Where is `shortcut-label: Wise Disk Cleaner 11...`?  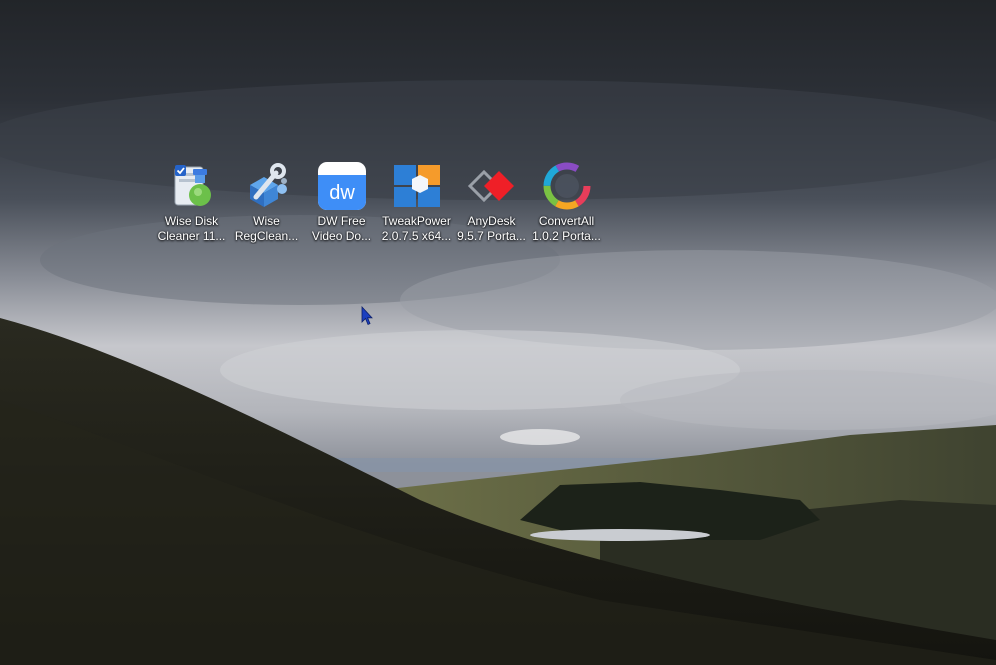
shortcut-label: Wise Disk Cleaner 11... is located at coordinates (191, 228).